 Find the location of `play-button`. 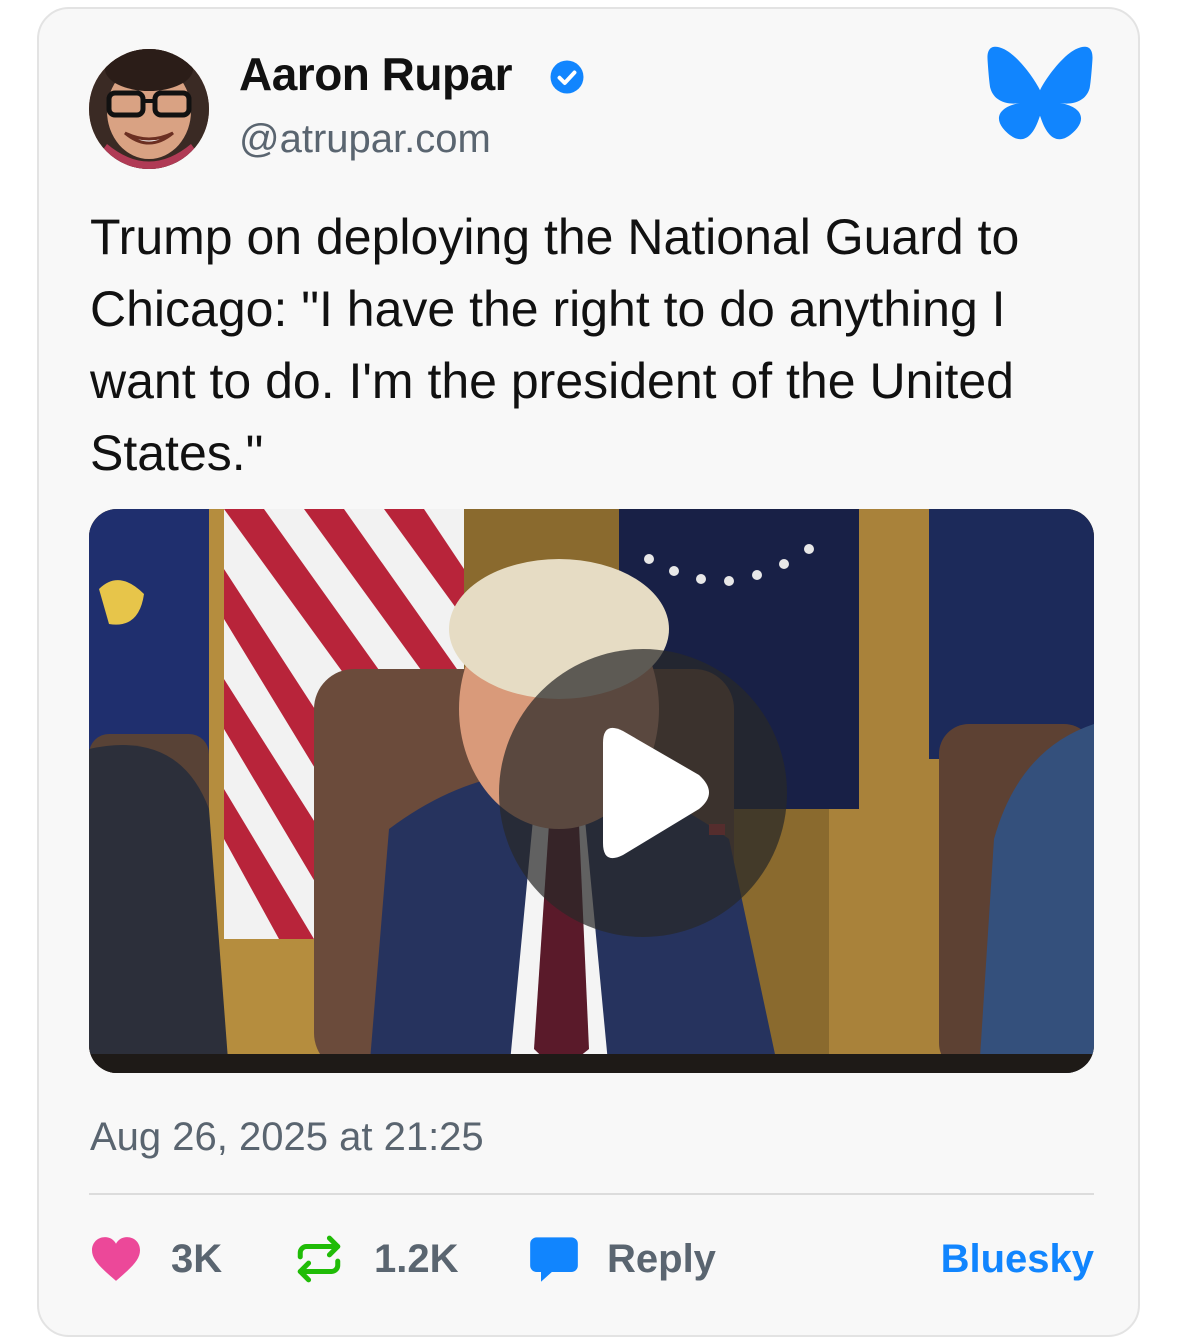

play-button is located at coordinates (643, 793).